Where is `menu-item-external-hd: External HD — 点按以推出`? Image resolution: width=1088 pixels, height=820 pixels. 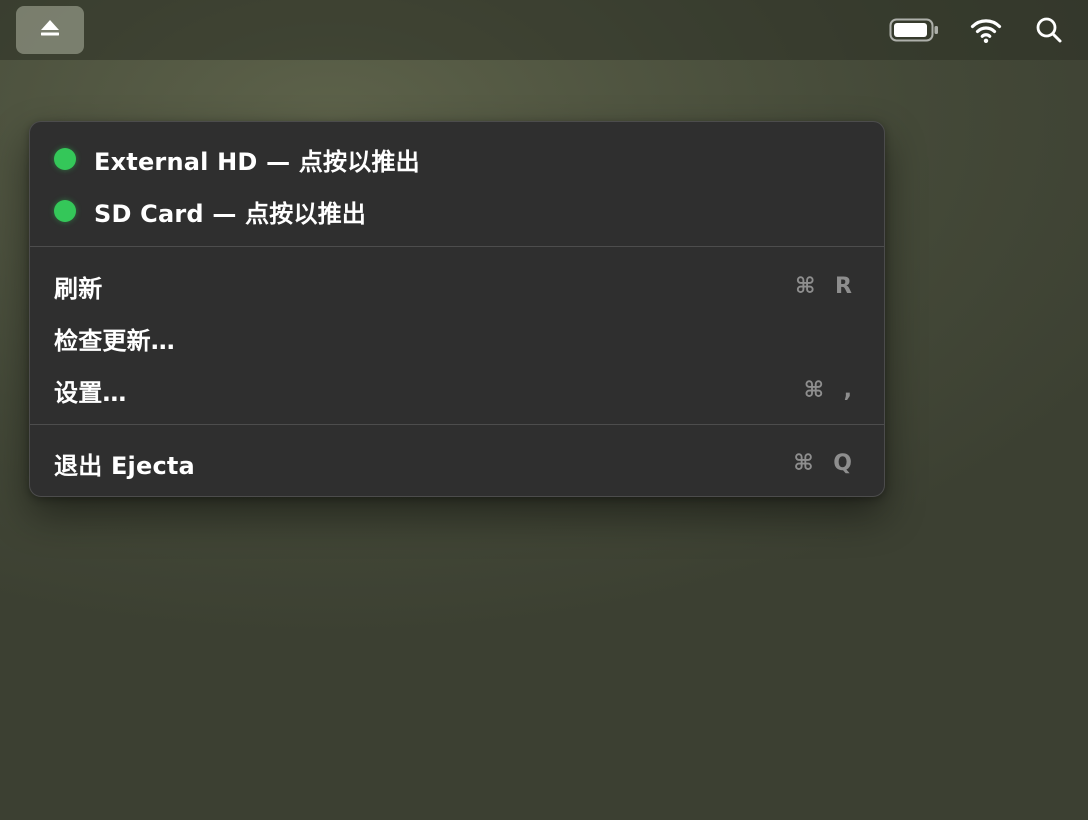 menu-item-external-hd: External HD — 点按以推出 is located at coordinates (457, 159).